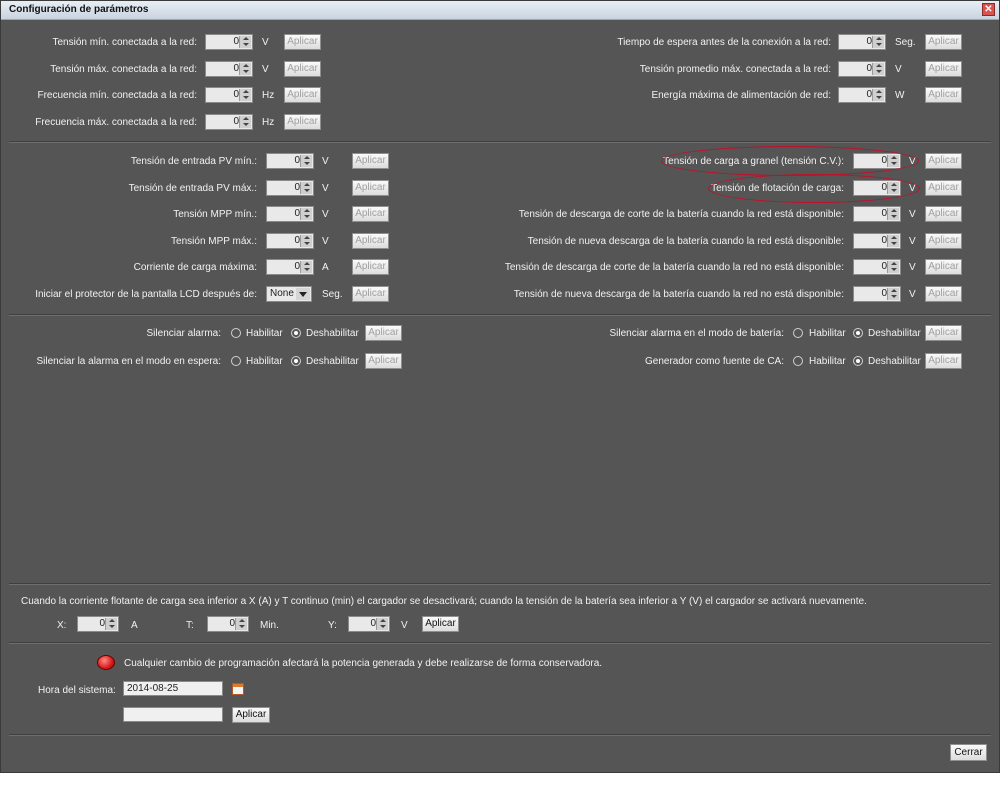 The width and height of the screenshot is (1000, 800). What do you see at coordinates (290, 241) in the screenshot?
I see `mpp-voltage-max-input: 0` at bounding box center [290, 241].